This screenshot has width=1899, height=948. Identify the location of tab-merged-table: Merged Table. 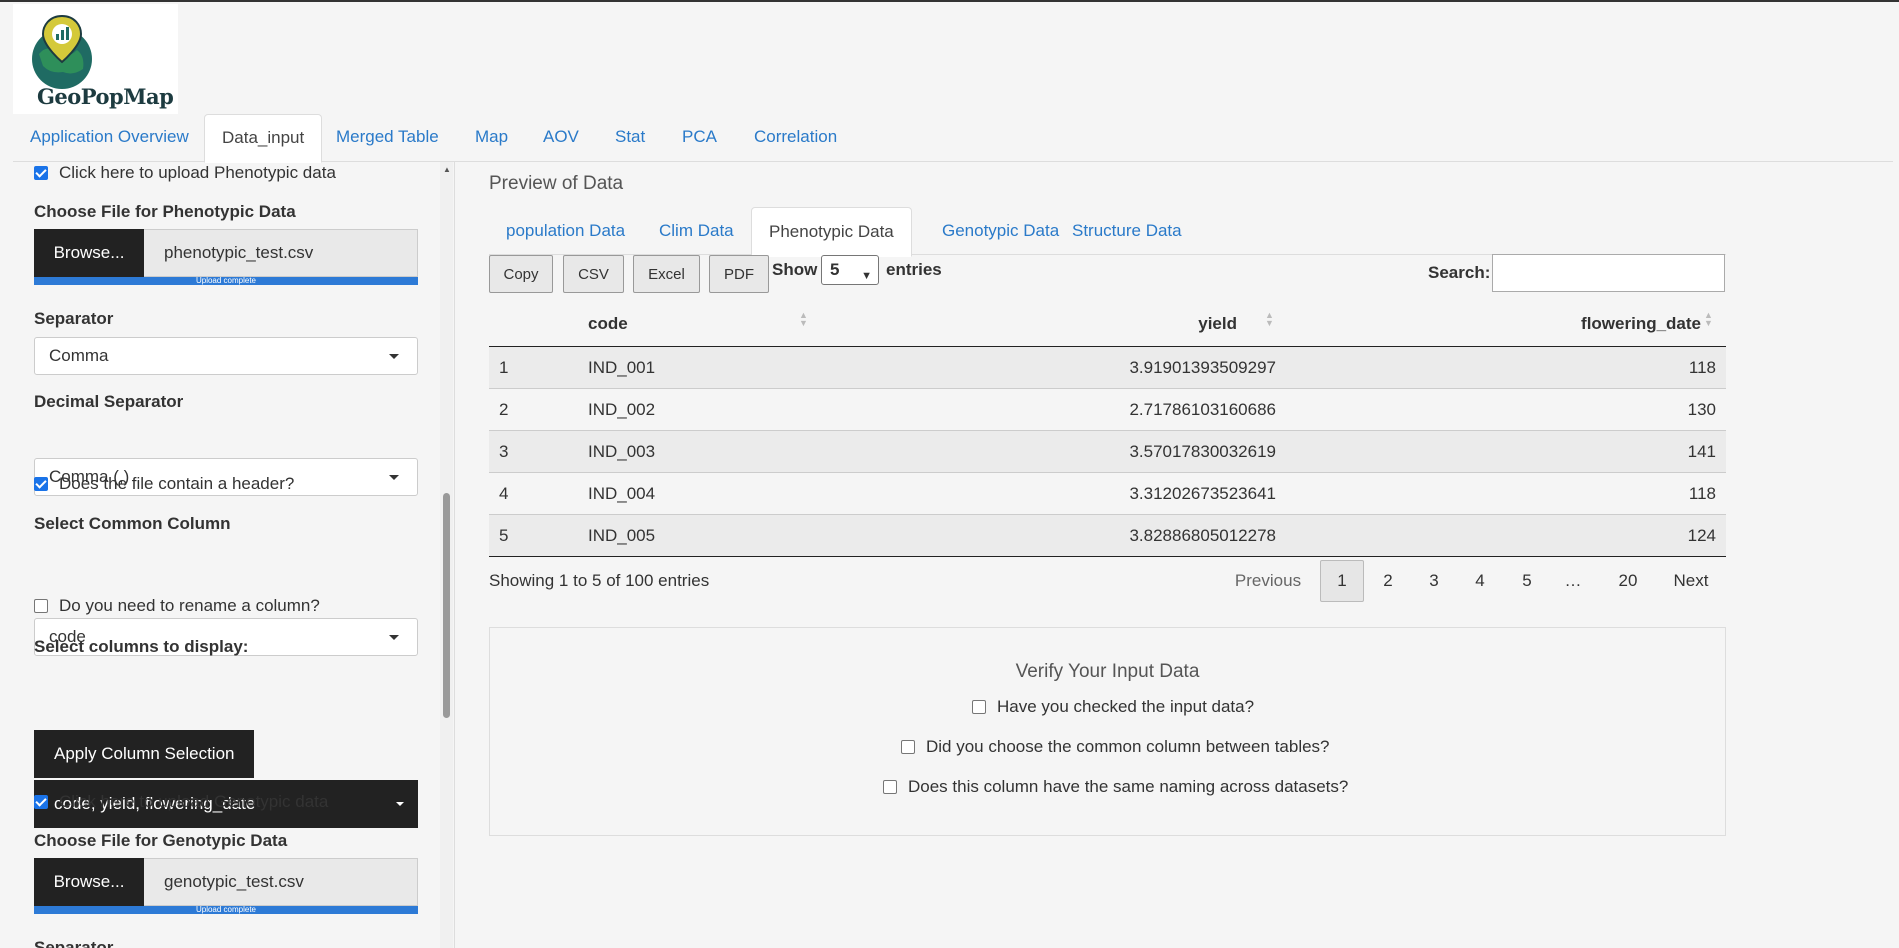
(387, 137).